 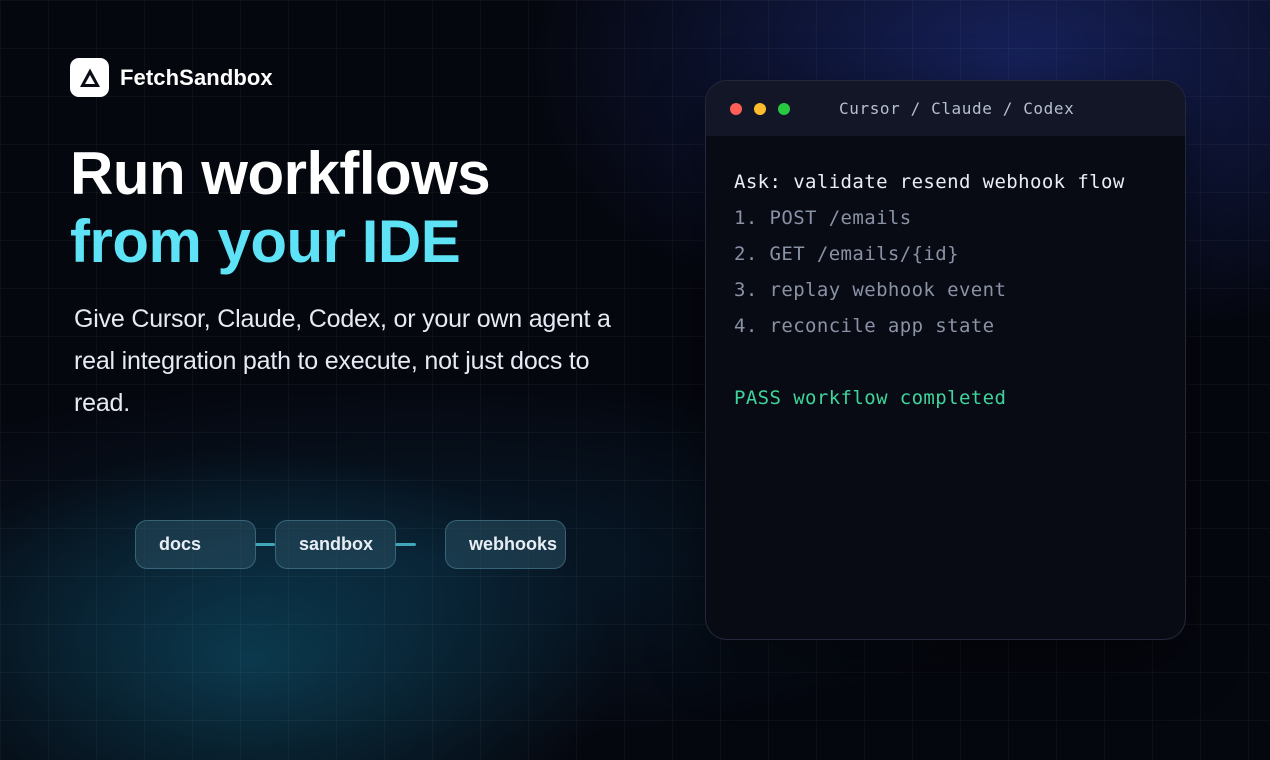 I want to click on headline: Run workflows from your IDE, so click(x=280, y=208).